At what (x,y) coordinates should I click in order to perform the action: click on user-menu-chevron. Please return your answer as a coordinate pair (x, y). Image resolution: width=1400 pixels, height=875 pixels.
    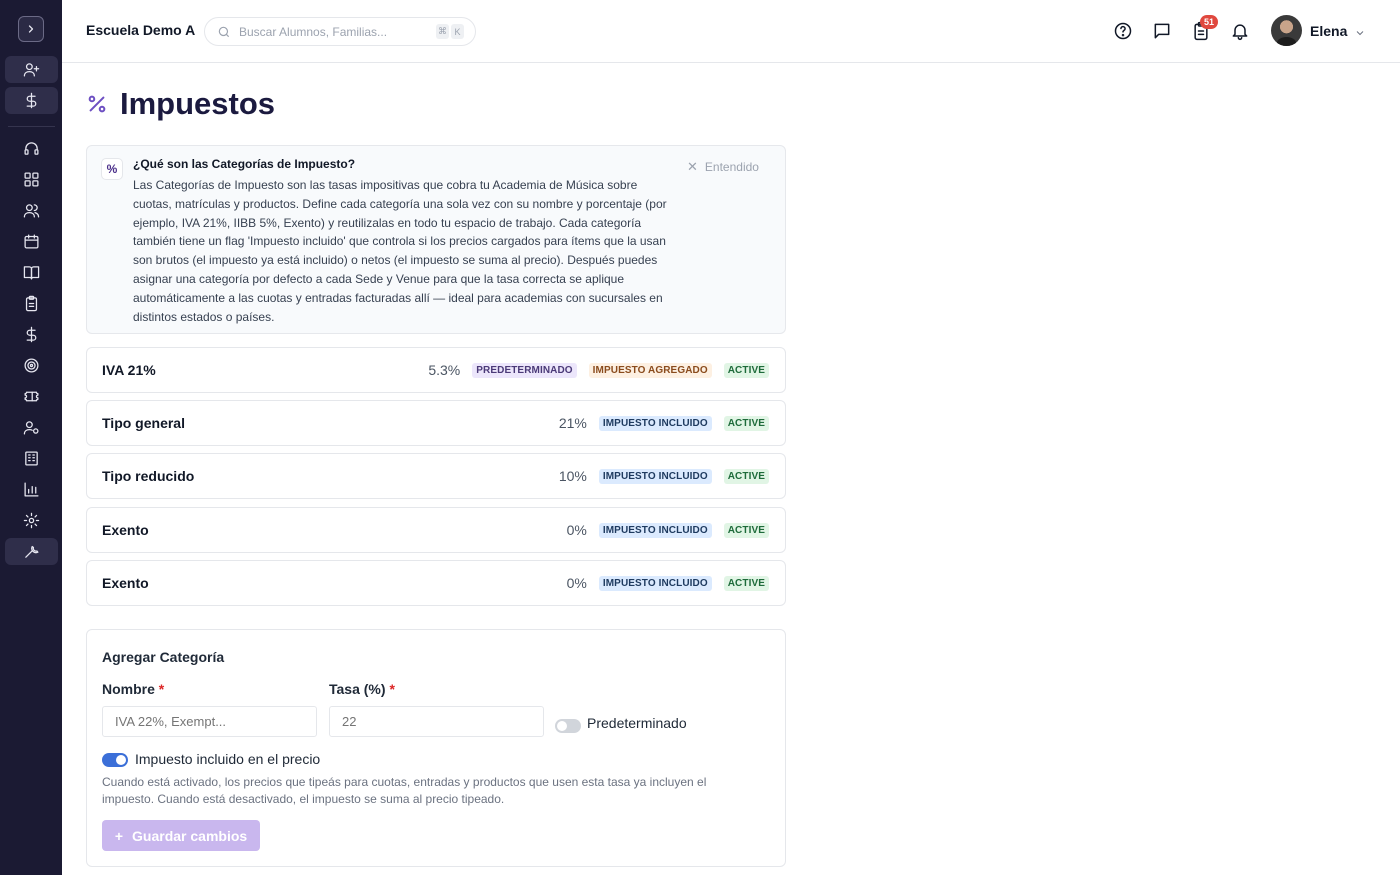
    Looking at the image, I should click on (1360, 32).